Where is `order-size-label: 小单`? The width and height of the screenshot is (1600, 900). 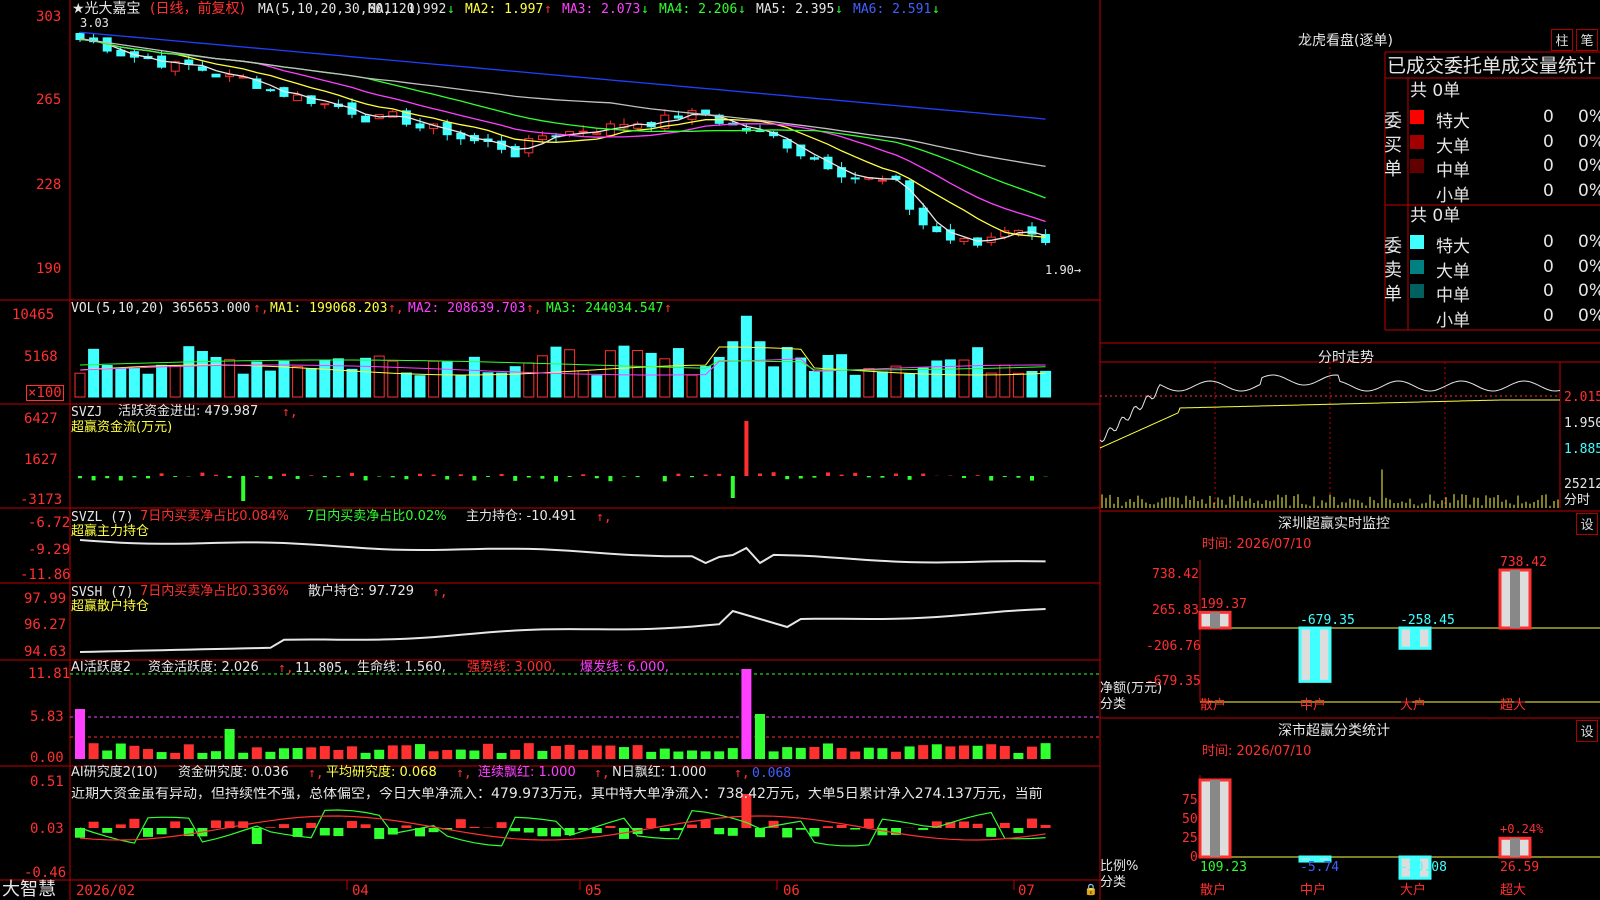
order-size-label: 小单 is located at coordinates (1453, 195).